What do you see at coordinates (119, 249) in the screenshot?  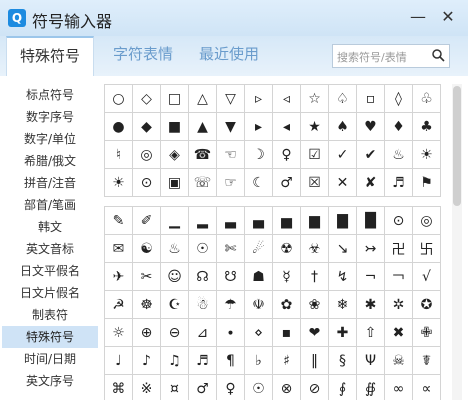 I see `symbol-cell: ✉` at bounding box center [119, 249].